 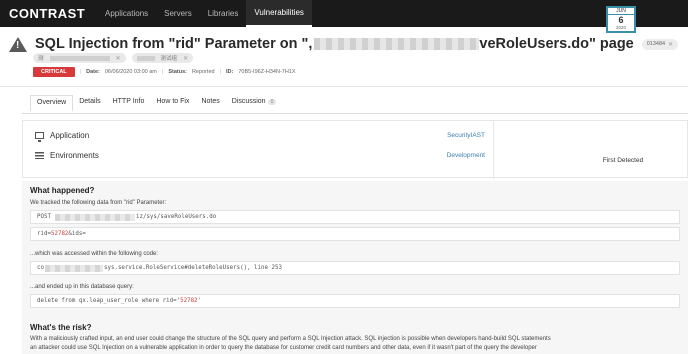 I want to click on tab-http-info: HTTP Info, so click(x=129, y=103).